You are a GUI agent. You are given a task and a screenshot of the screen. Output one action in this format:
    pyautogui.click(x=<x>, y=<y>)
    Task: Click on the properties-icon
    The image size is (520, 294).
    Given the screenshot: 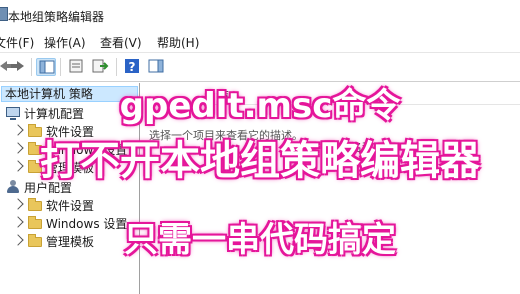 What is the action you would take?
    pyautogui.click(x=76, y=67)
    